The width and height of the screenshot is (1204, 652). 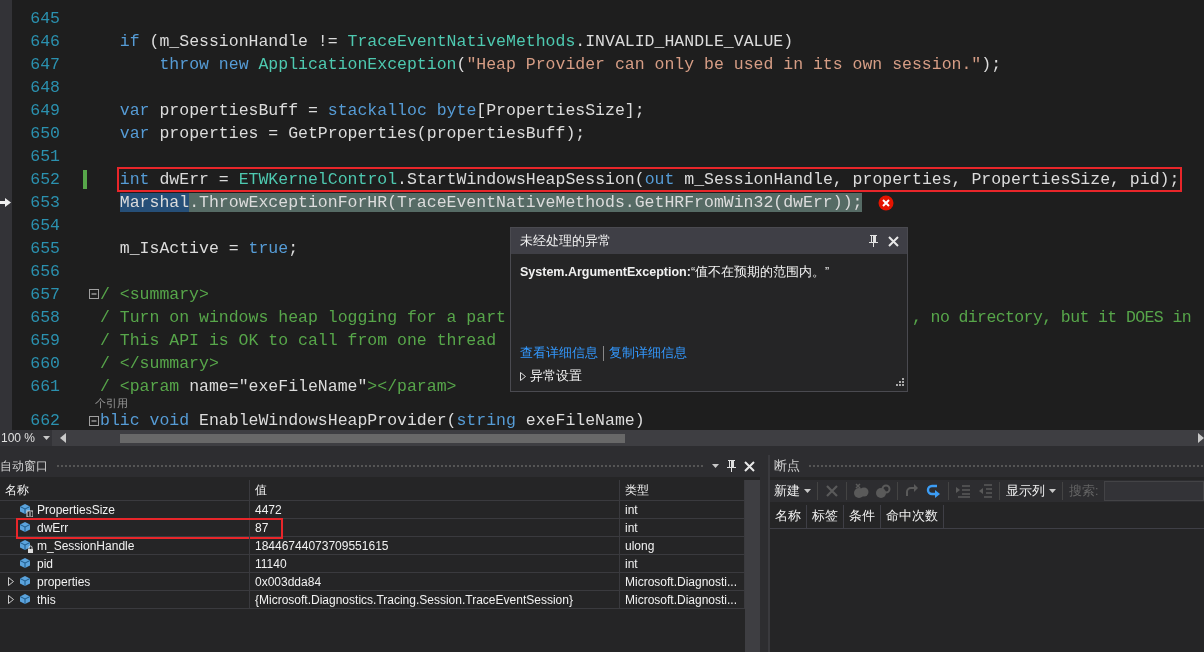 I want to click on line-number: 650, so click(x=44, y=133).